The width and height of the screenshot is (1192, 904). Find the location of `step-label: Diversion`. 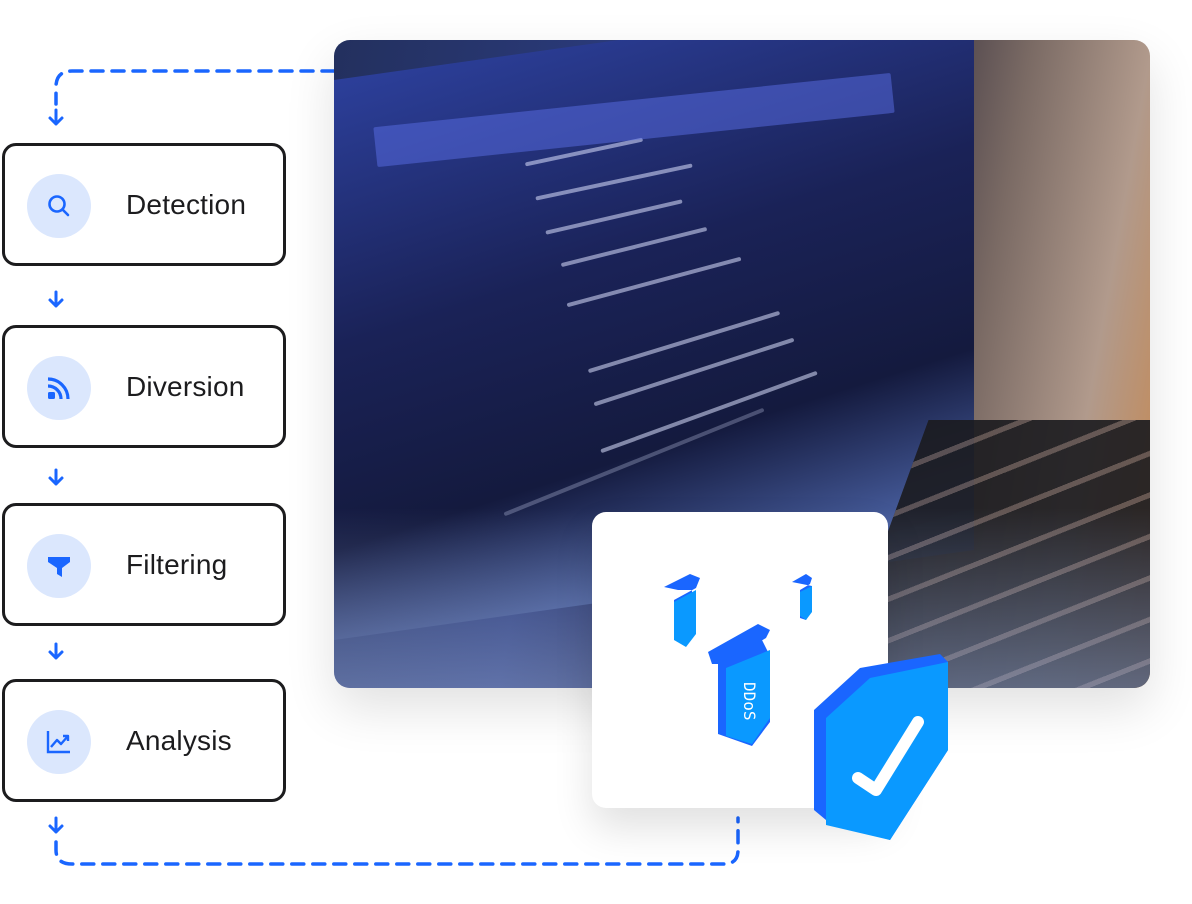

step-label: Diversion is located at coordinates (185, 386).